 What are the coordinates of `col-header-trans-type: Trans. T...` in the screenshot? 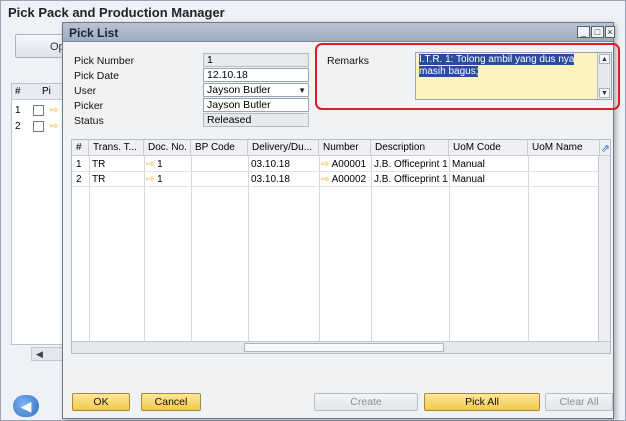 It's located at (116, 148).